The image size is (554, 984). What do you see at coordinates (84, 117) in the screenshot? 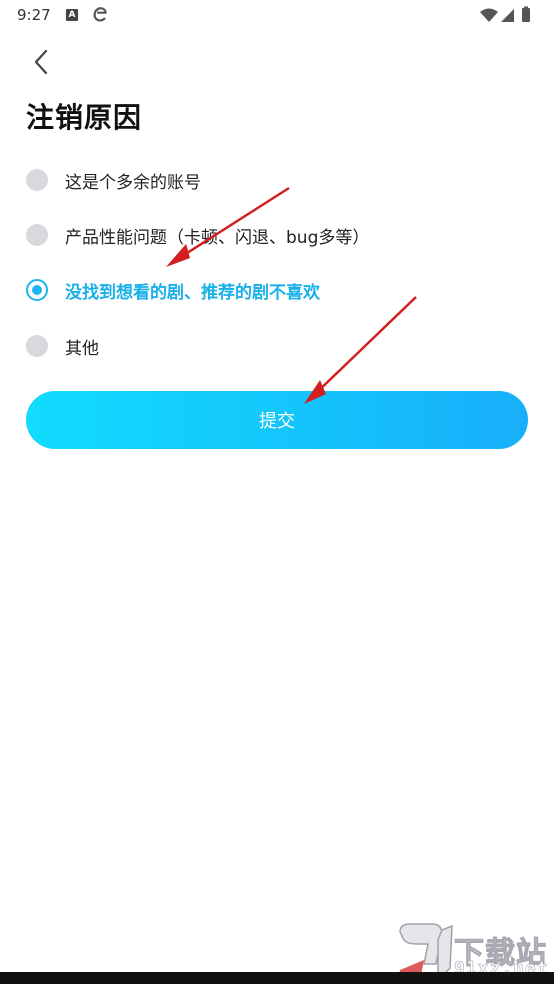
I see `page-title: 注销原因` at bounding box center [84, 117].